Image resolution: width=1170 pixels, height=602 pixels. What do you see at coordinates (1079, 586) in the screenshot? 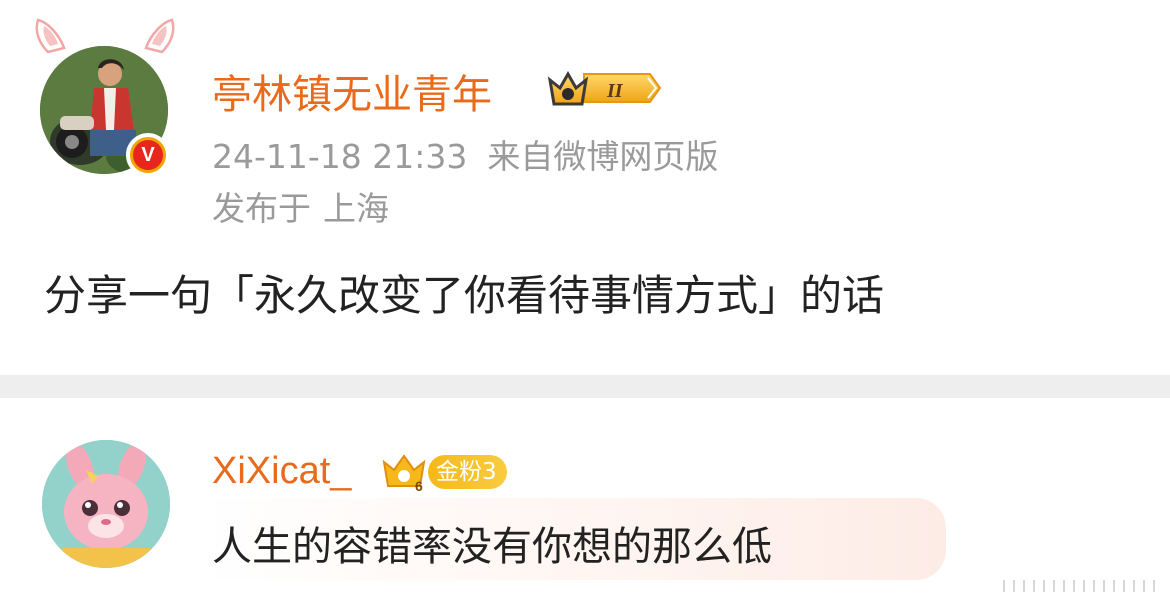
I see `watermark-decoration` at bounding box center [1079, 586].